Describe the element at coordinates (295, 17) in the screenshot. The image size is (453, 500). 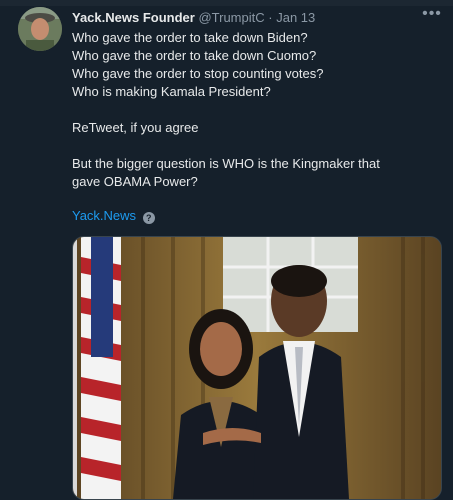
I see `timestamp: Jan 13` at that location.